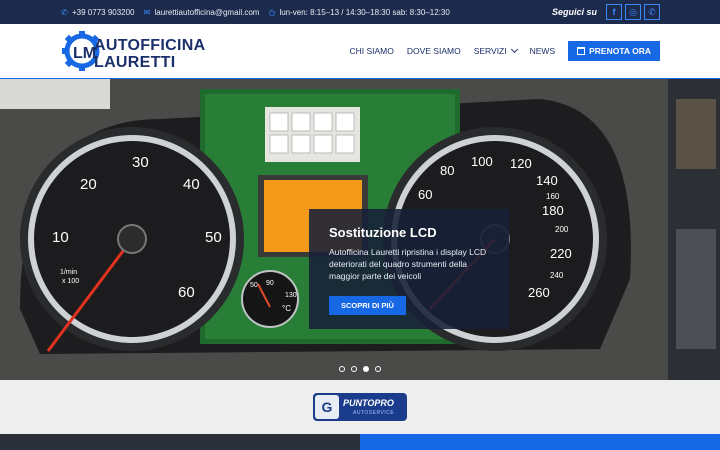 This screenshot has height=450, width=720. What do you see at coordinates (84, 53) in the screenshot?
I see `svg-text: LM` at bounding box center [84, 53].